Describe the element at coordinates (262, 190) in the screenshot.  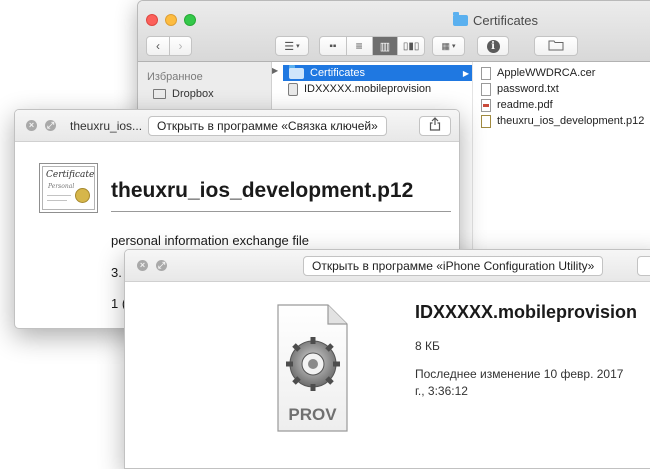
I see `file-name: theuxru_ios_development.p12` at that location.